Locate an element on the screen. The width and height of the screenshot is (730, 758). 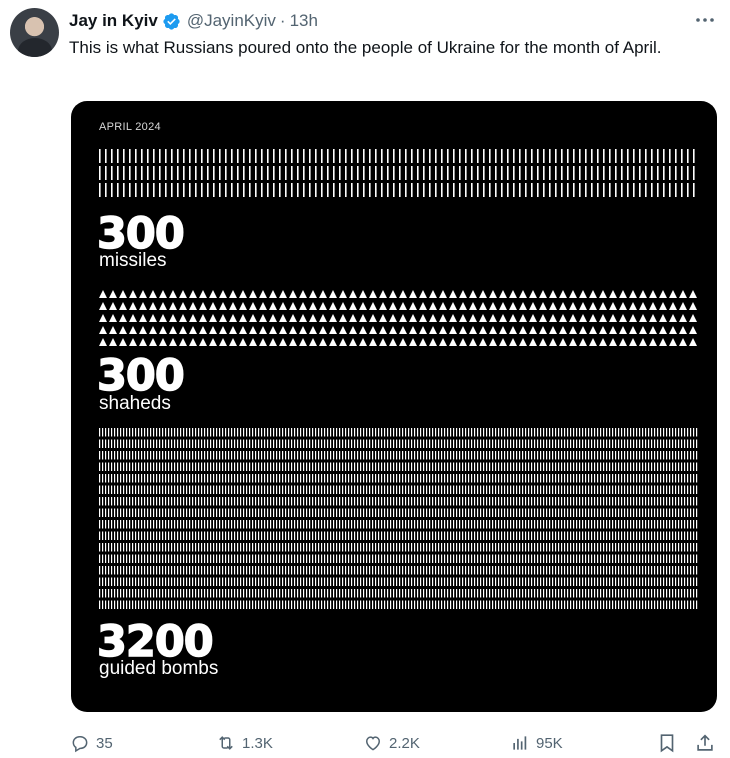
reply-button: 35 is located at coordinates (91, 743).